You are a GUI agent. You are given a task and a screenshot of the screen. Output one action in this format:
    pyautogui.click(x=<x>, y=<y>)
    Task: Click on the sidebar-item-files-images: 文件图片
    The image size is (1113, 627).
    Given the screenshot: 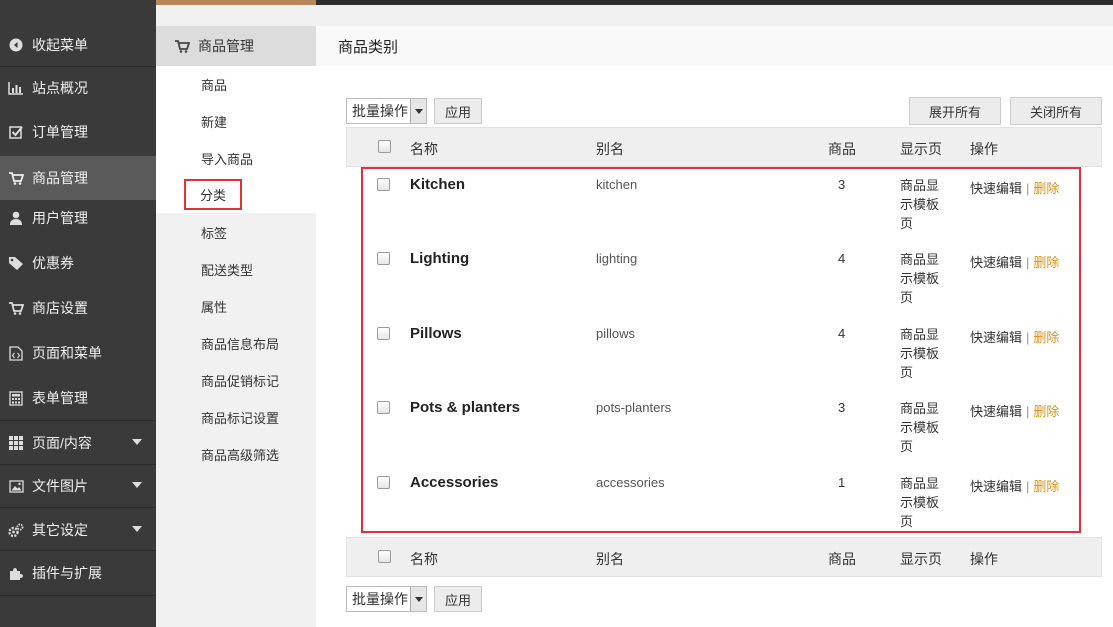 What is the action you would take?
    pyautogui.click(x=78, y=486)
    